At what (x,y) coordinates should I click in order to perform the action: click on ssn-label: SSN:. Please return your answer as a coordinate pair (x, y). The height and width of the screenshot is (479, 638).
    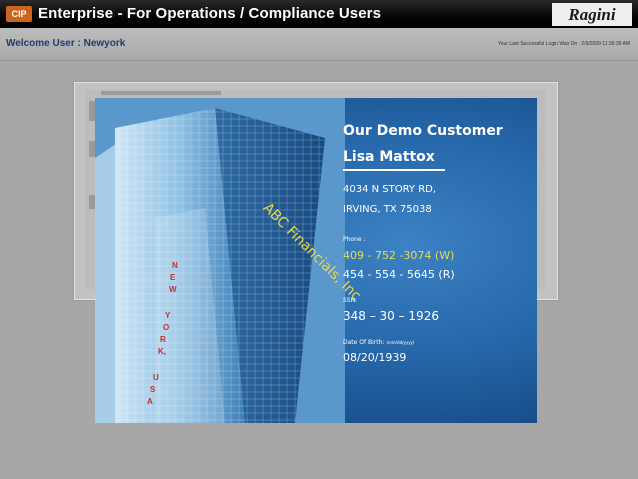
    Looking at the image, I should click on (350, 300).